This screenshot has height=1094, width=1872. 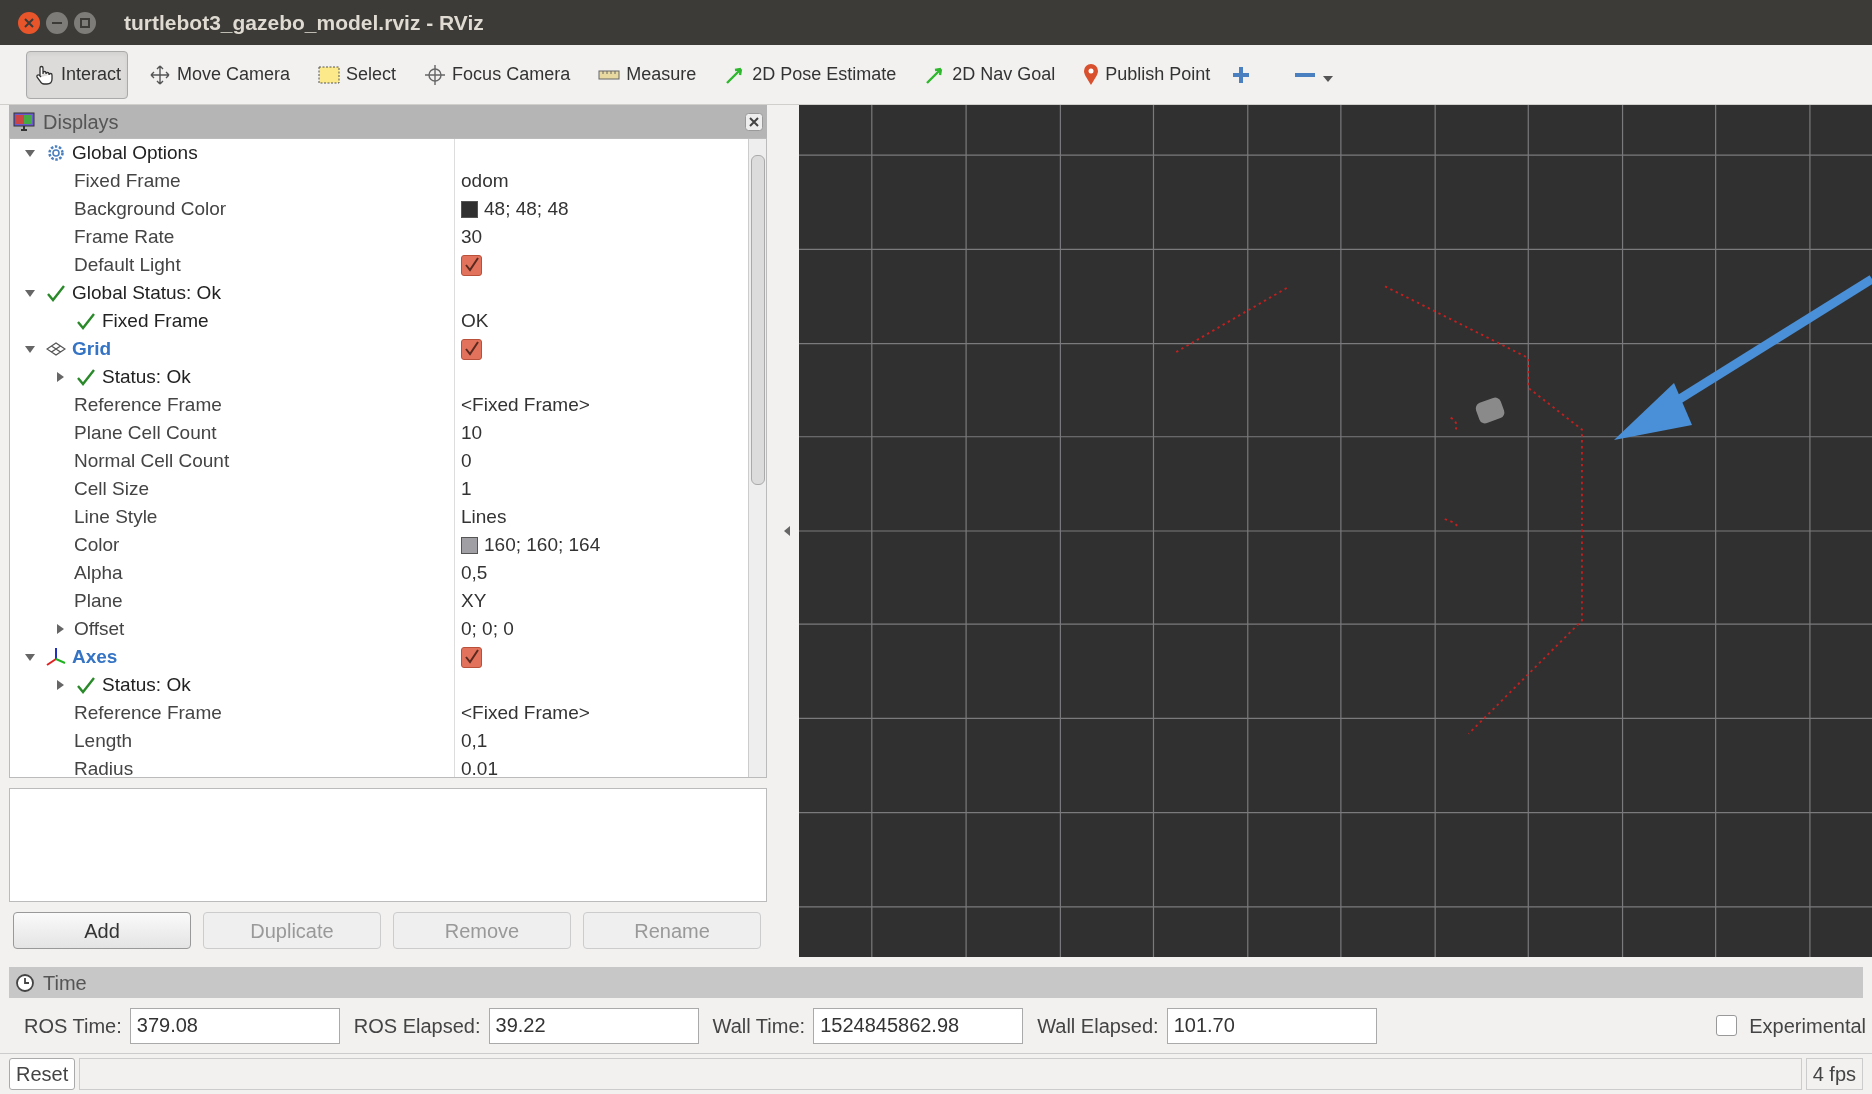 I want to click on tree-item-label: Grid, so click(x=92, y=349).